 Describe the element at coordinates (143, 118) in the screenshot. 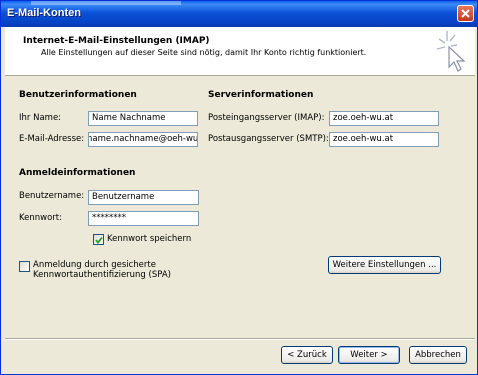

I see `name-field: Name Nachname` at that location.